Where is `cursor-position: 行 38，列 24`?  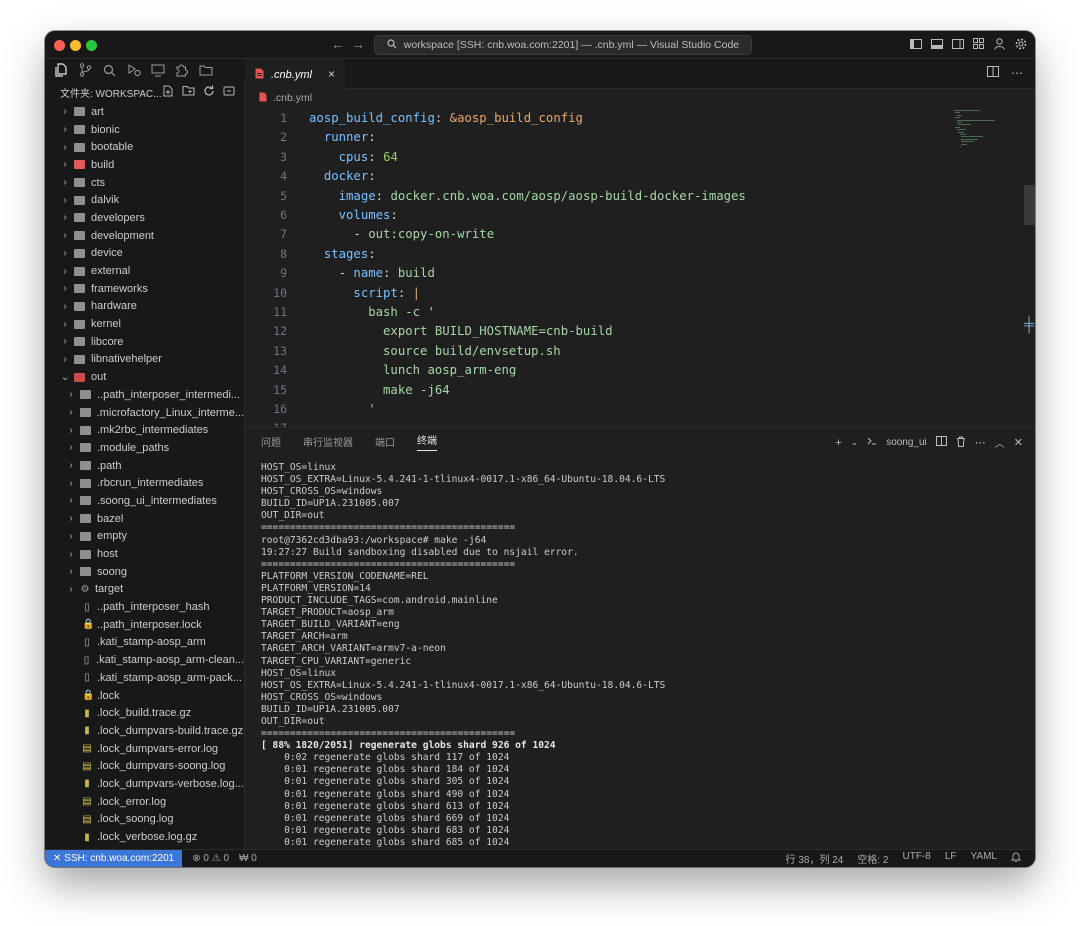
cursor-position: 行 38，列 24 is located at coordinates (815, 858).